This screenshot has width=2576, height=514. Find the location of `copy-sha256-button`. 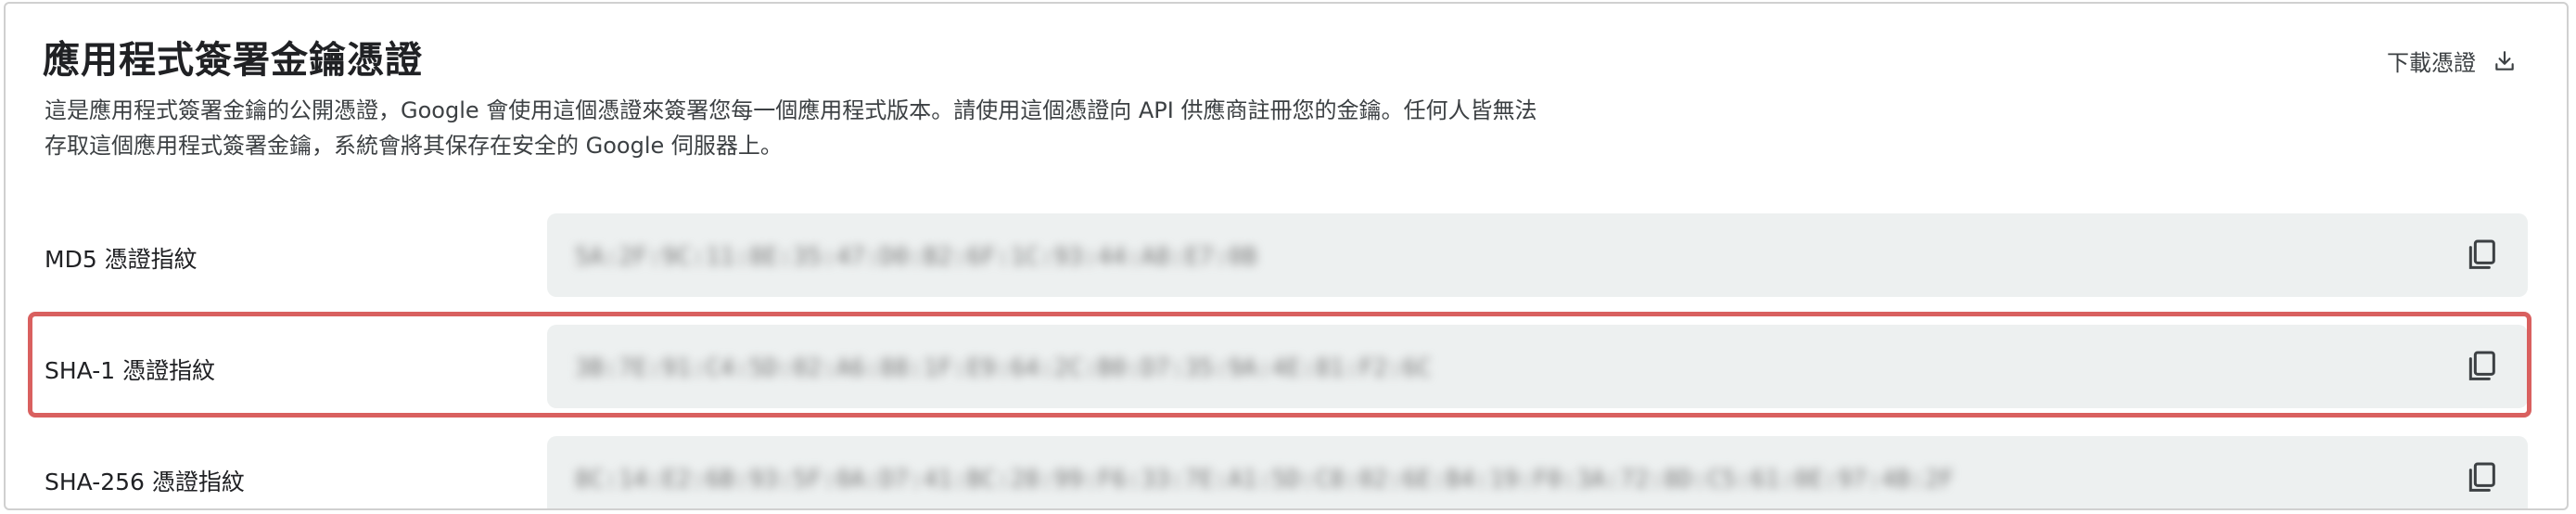

copy-sha256-button is located at coordinates (2481, 477).